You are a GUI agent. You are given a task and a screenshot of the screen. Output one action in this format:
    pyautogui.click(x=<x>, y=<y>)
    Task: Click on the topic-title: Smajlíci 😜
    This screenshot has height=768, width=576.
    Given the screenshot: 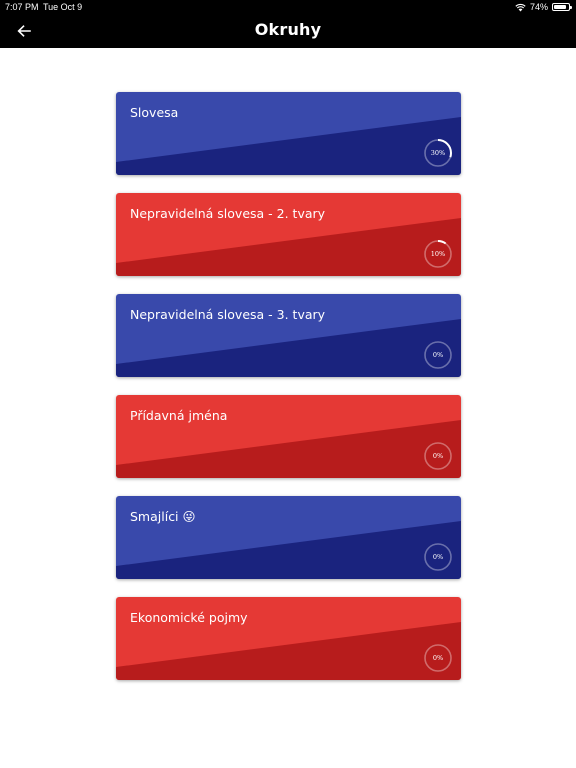 What is the action you would take?
    pyautogui.click(x=163, y=516)
    